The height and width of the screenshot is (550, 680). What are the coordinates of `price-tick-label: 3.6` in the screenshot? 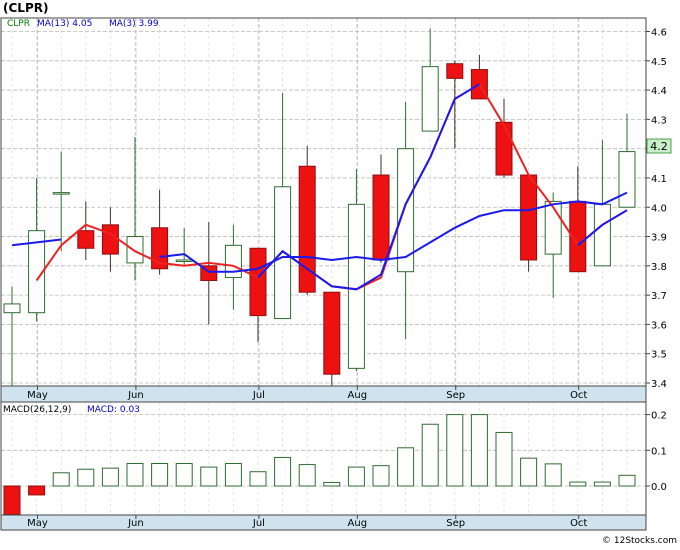 It's located at (659, 325).